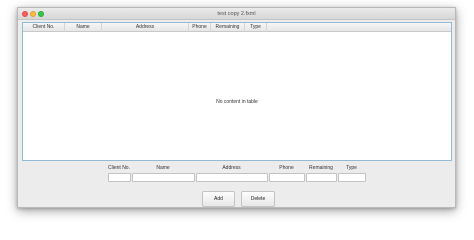  I want to click on column-header-address: Address, so click(145, 27).